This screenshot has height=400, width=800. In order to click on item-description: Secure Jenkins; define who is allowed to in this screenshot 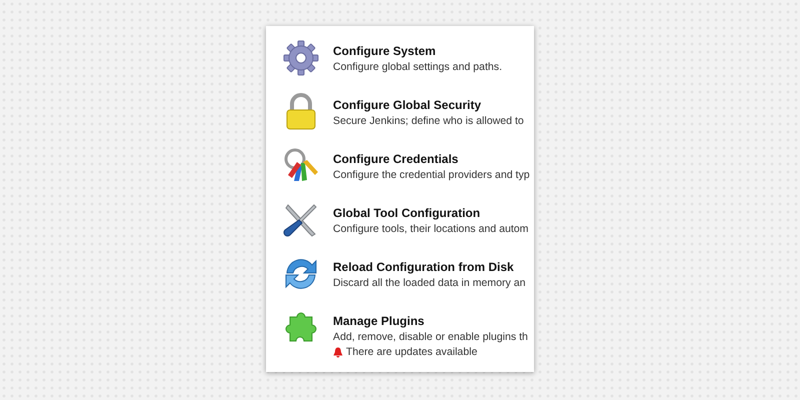, I will do `click(428, 121)`.